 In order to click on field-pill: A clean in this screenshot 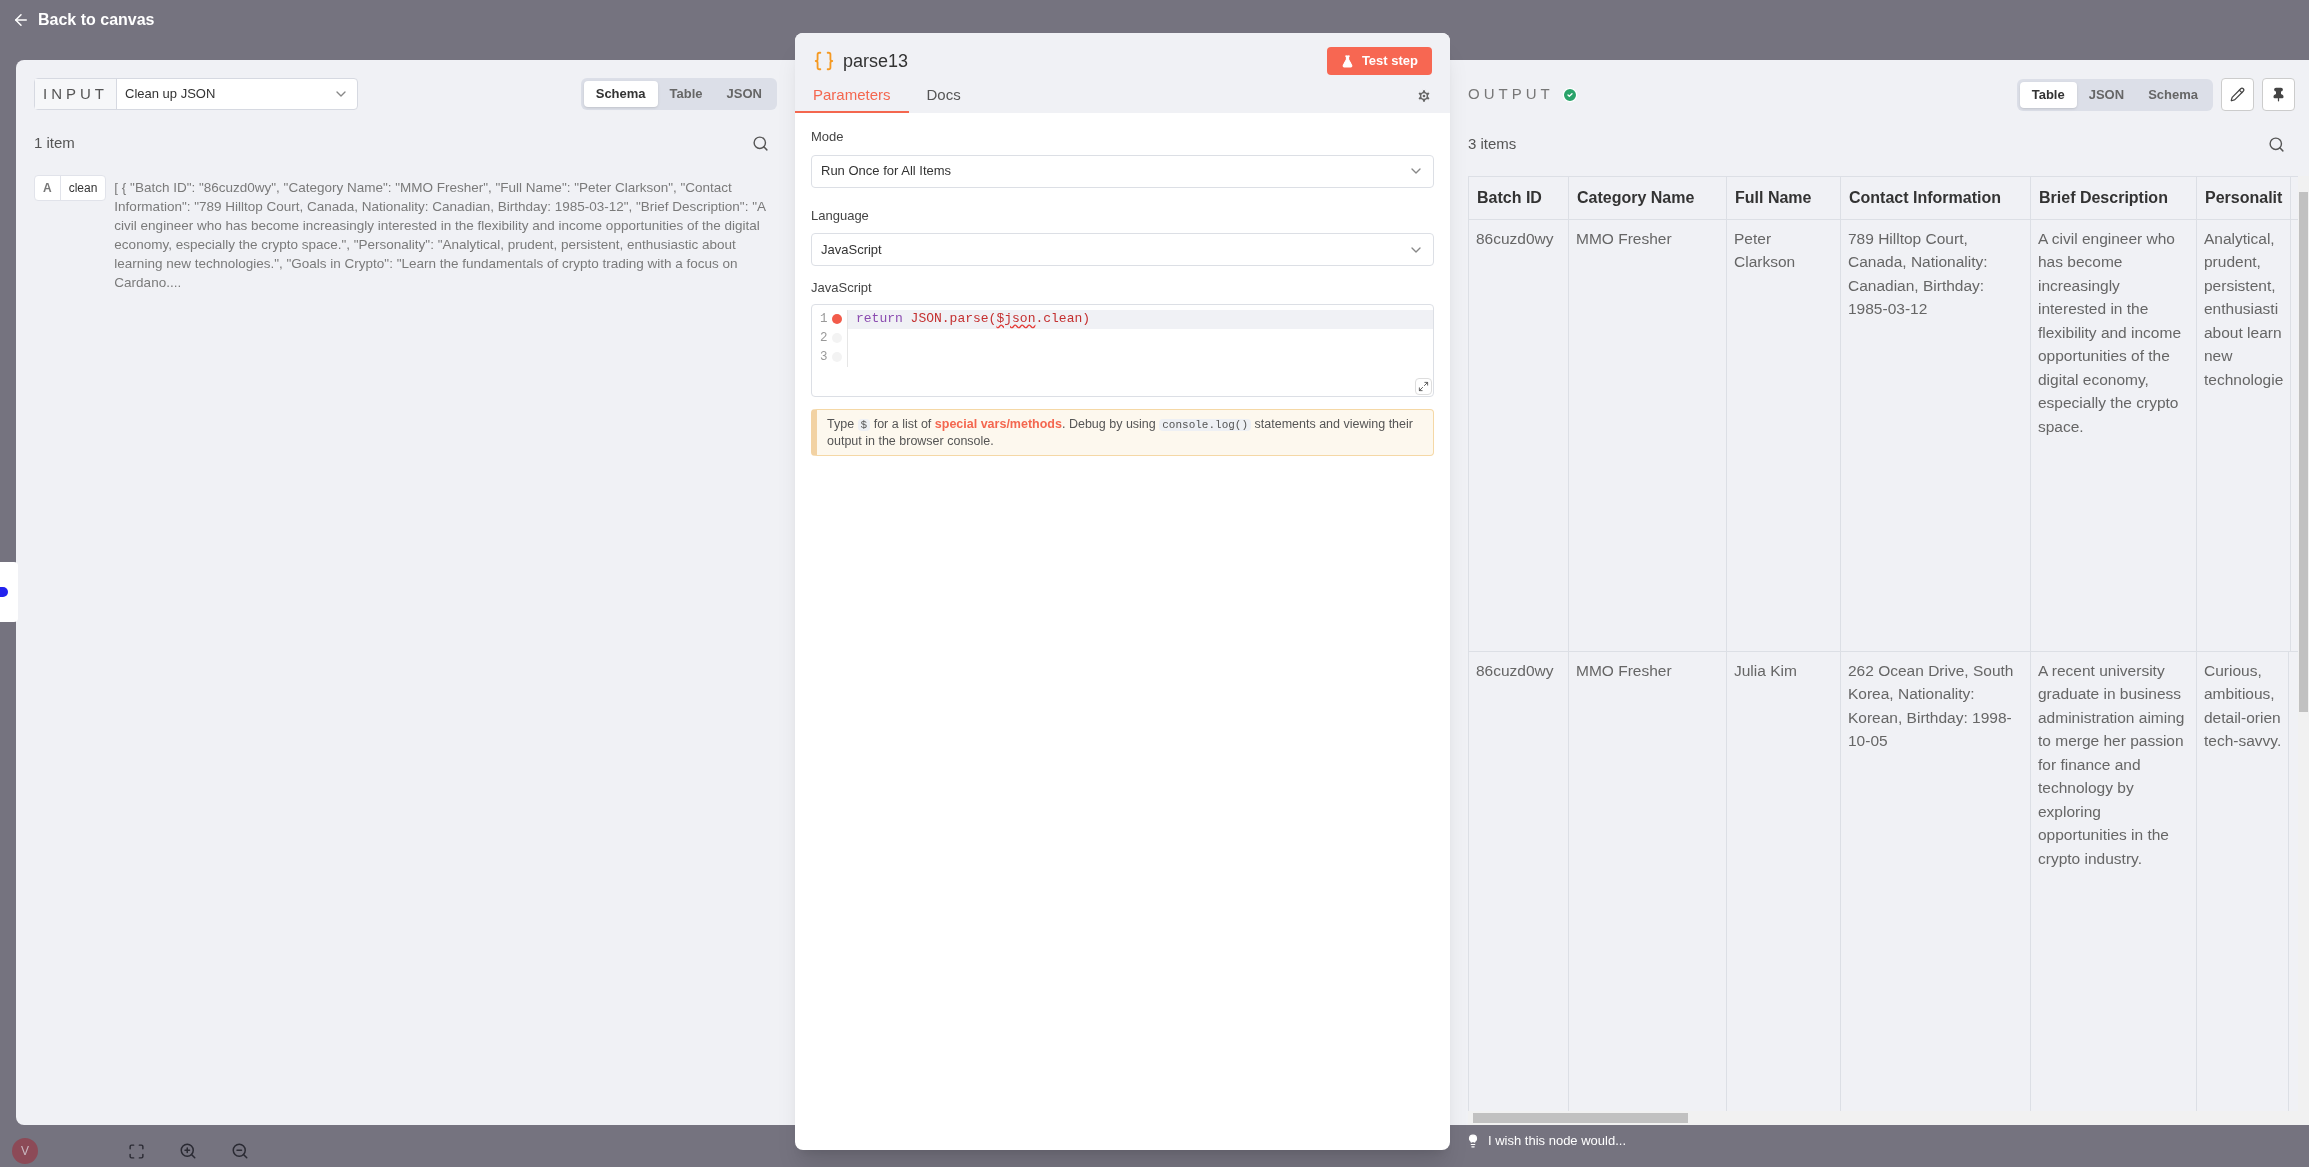, I will do `click(70, 187)`.